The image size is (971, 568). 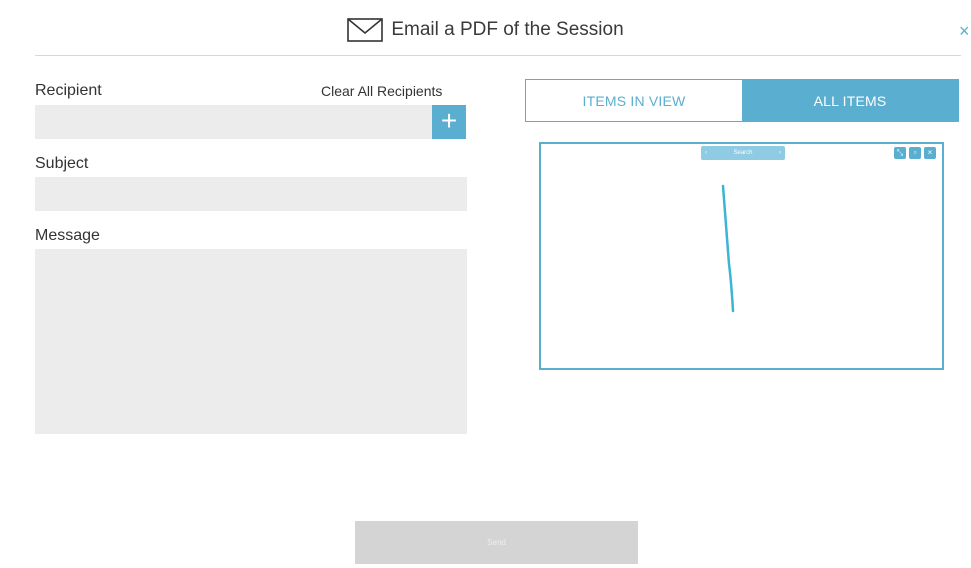 What do you see at coordinates (850, 100) in the screenshot?
I see `tab-all-items: ALL ITEMS` at bounding box center [850, 100].